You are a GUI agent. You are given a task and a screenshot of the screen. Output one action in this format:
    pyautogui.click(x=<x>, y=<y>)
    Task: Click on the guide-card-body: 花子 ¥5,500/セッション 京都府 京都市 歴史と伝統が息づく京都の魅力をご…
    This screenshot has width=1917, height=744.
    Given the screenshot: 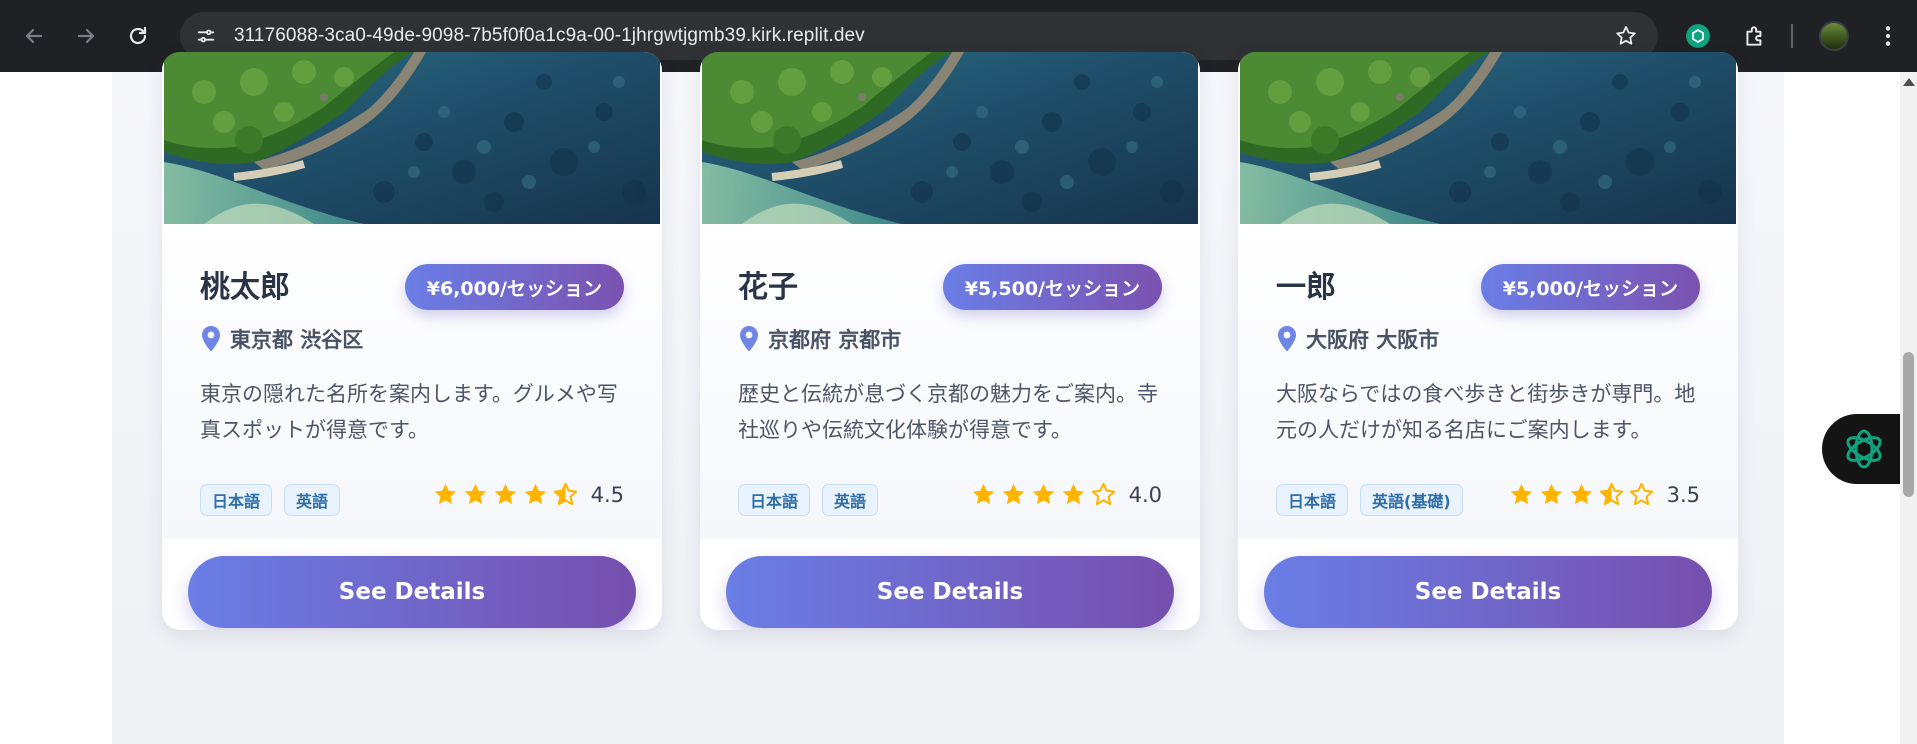 What is the action you would take?
    pyautogui.click(x=950, y=381)
    